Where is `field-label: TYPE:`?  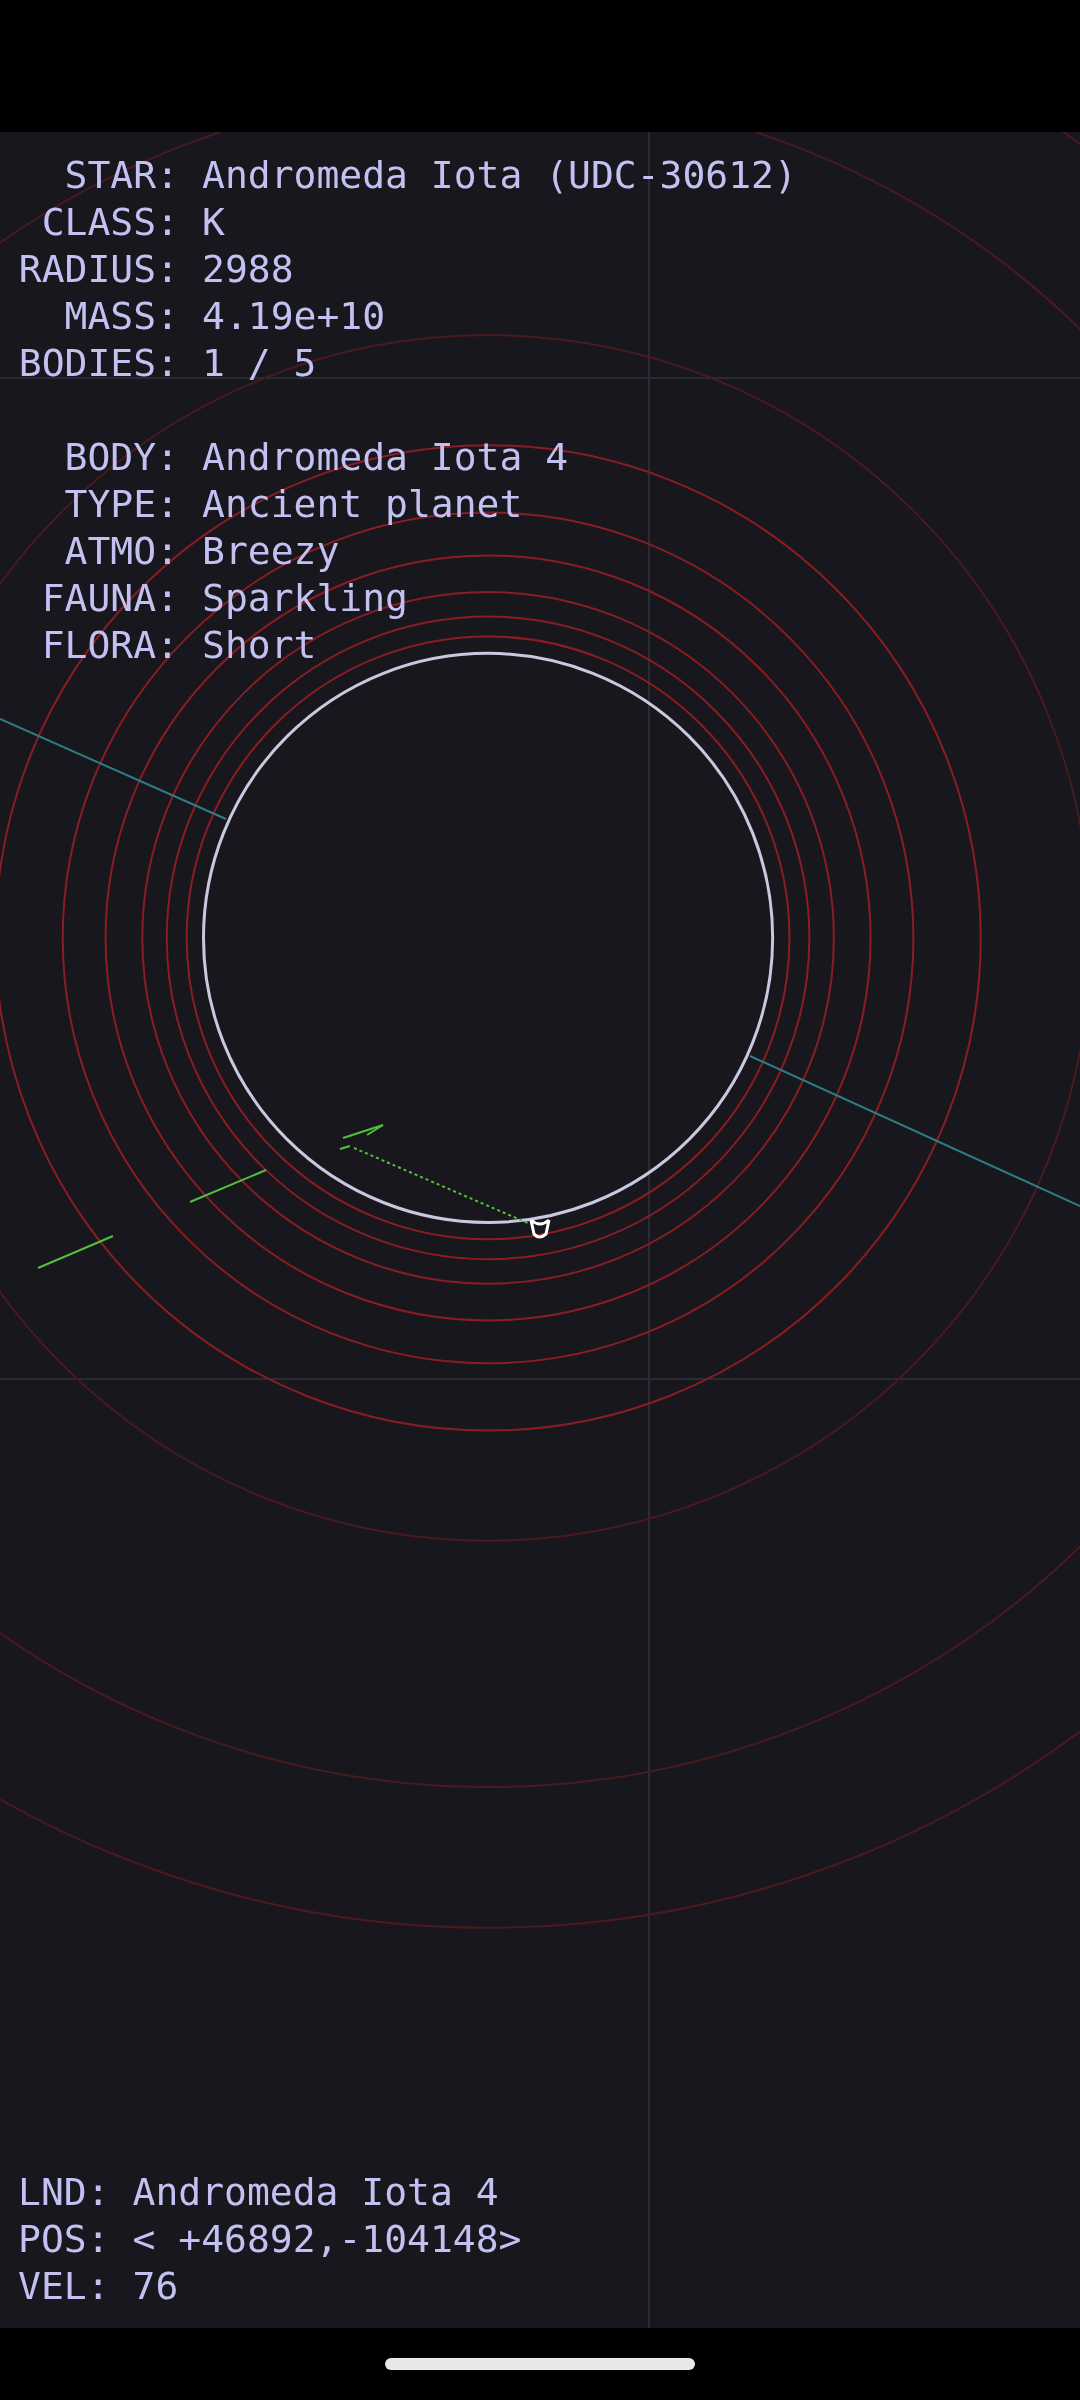
field-label: TYPE: is located at coordinates (121, 504).